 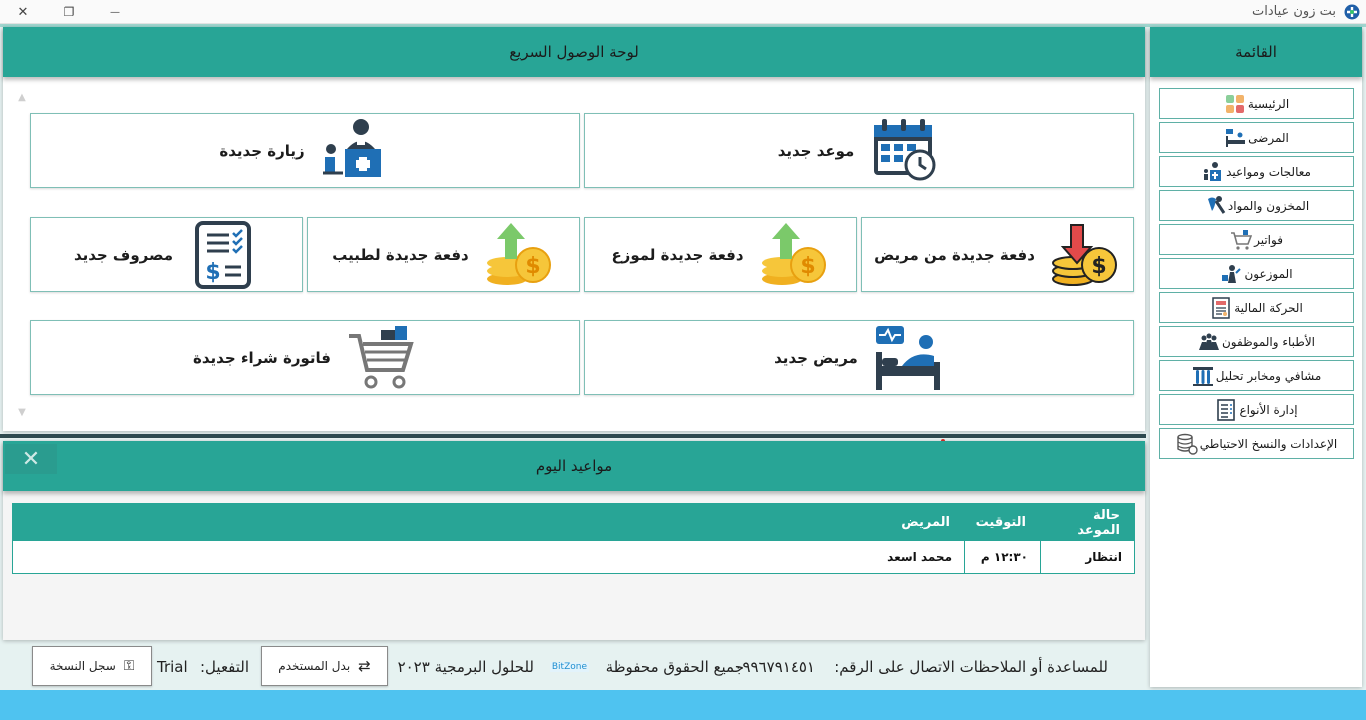 What do you see at coordinates (1216, 204) in the screenshot?
I see `tooth-tools-icon` at bounding box center [1216, 204].